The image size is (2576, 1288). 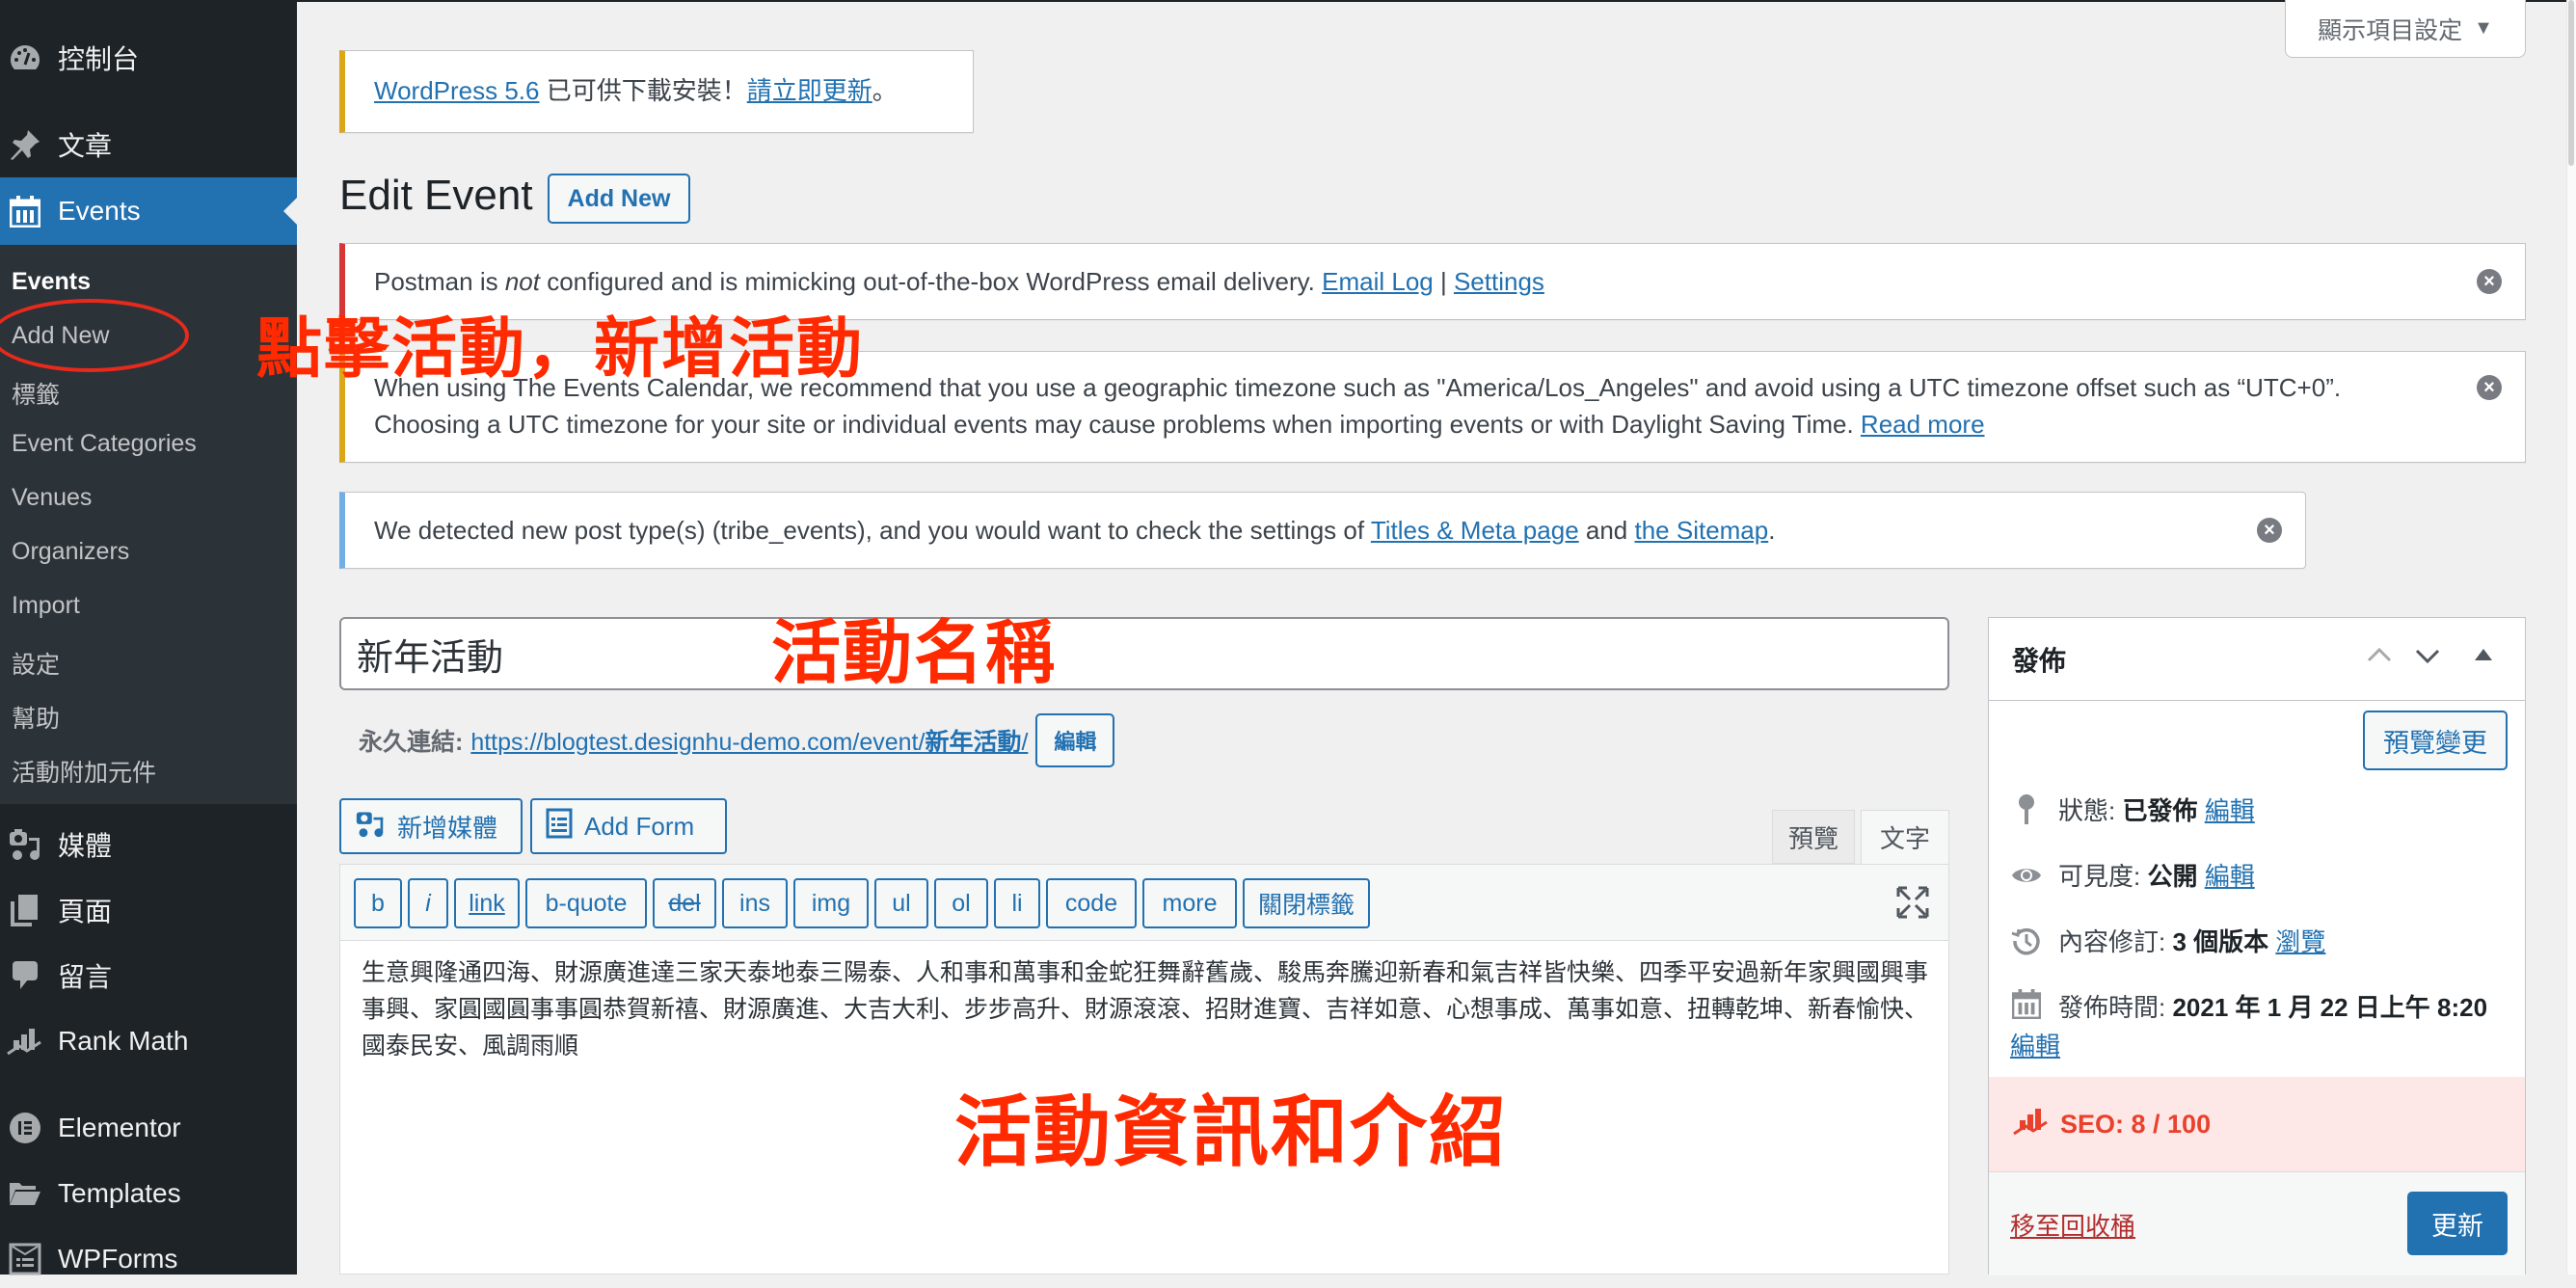 I want to click on edit-publish-date-link: 編輯, so click(x=2035, y=1044).